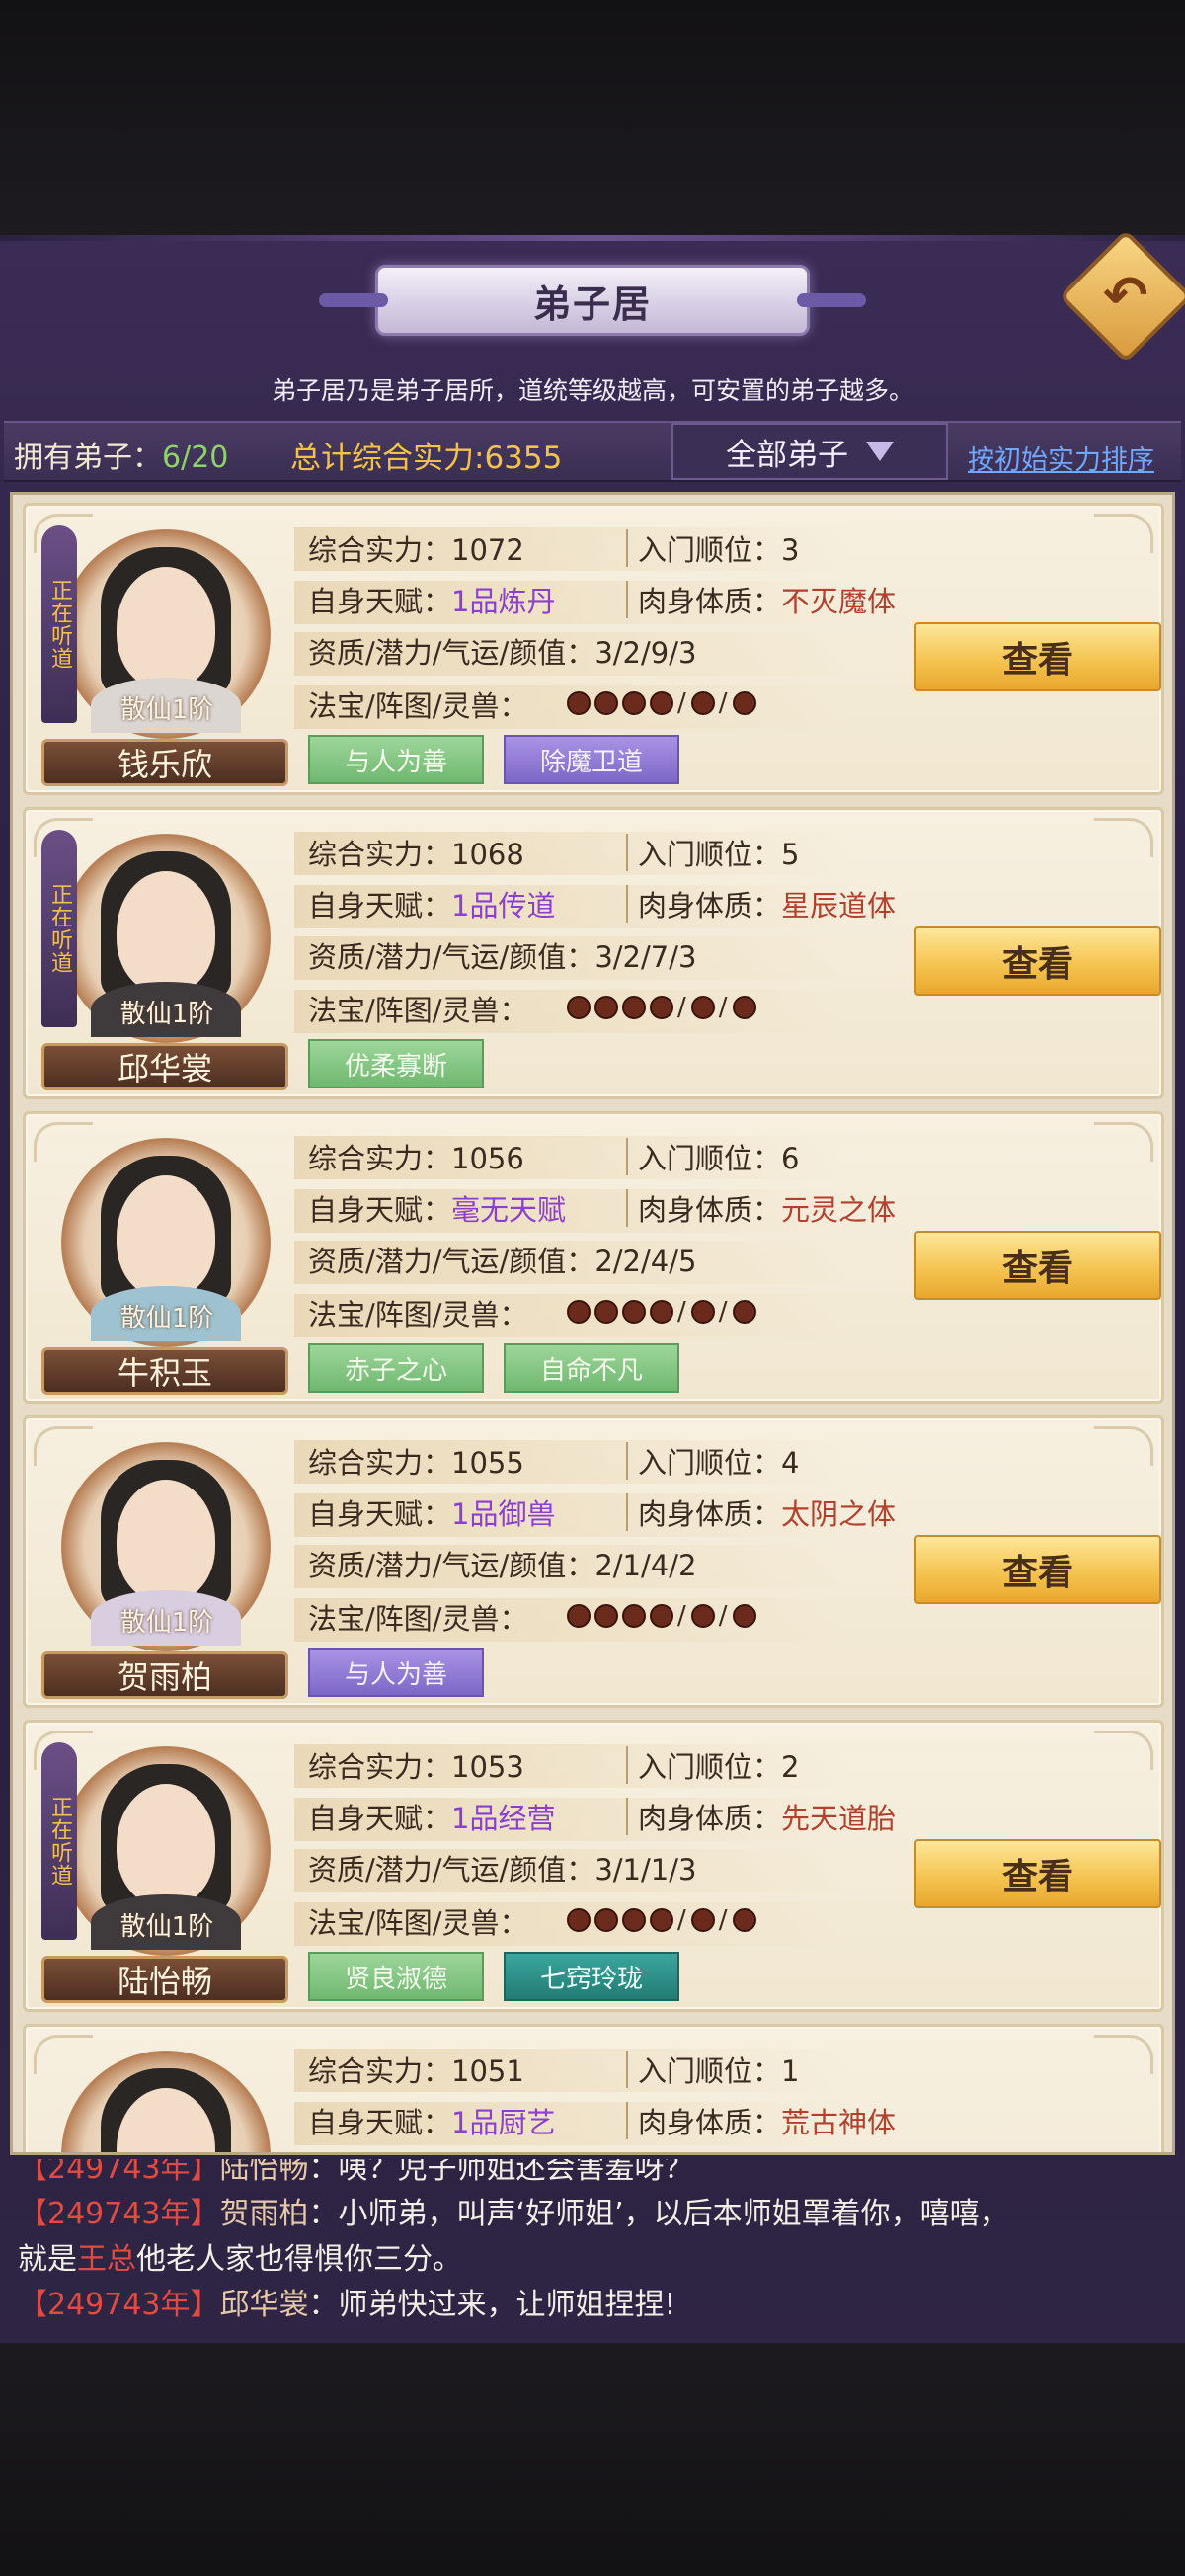 This screenshot has width=1185, height=2576. I want to click on power-field: 综合实力：1072, so click(416, 550).